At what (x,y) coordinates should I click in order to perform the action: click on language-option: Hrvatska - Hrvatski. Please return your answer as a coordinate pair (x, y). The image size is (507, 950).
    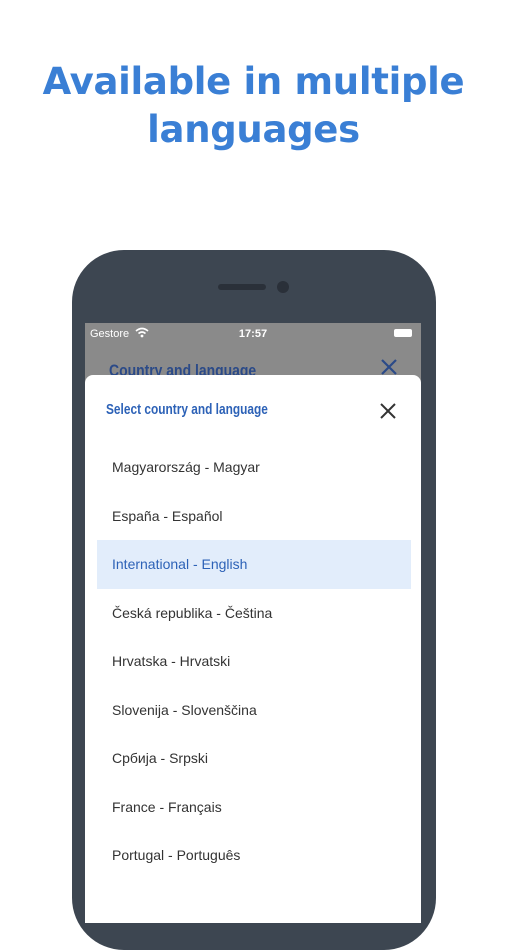
    Looking at the image, I should click on (254, 661).